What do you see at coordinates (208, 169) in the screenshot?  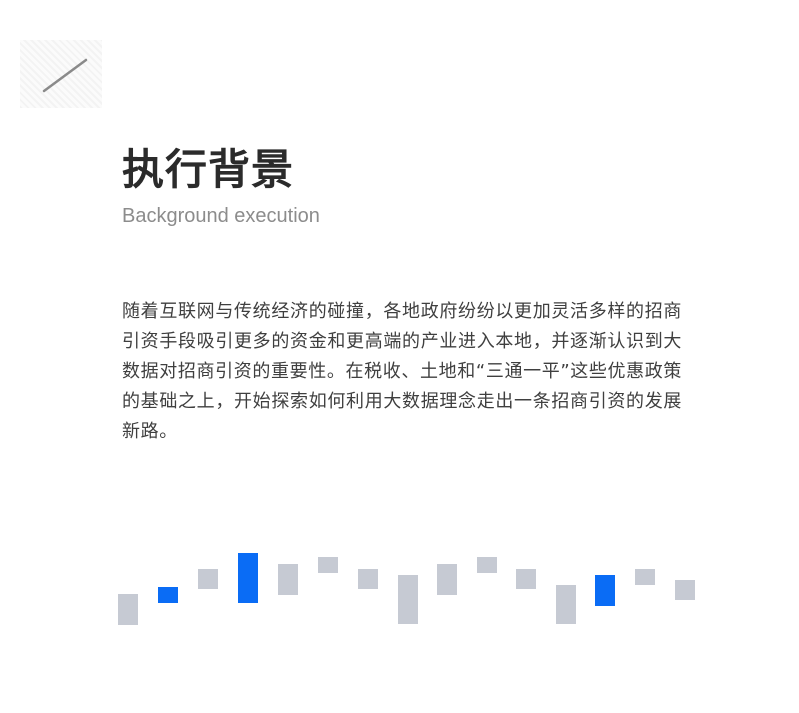 I see `page-title: 执行背景` at bounding box center [208, 169].